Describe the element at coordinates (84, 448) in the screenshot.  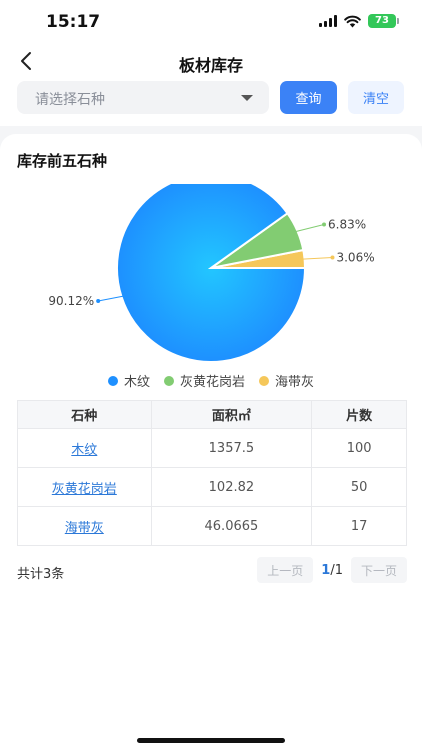
I see `stone-name-link: 木纹` at that location.